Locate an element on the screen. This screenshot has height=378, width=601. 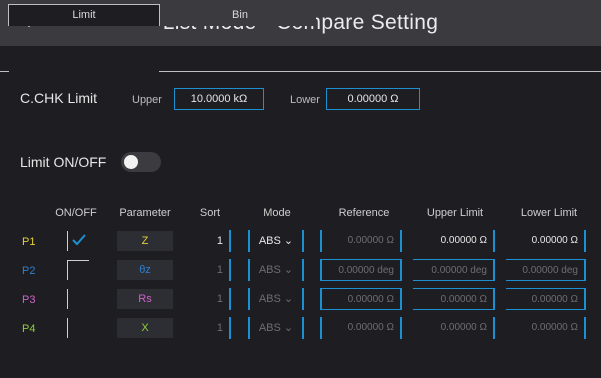
header-onoff: ON/OFF is located at coordinates (76, 213).